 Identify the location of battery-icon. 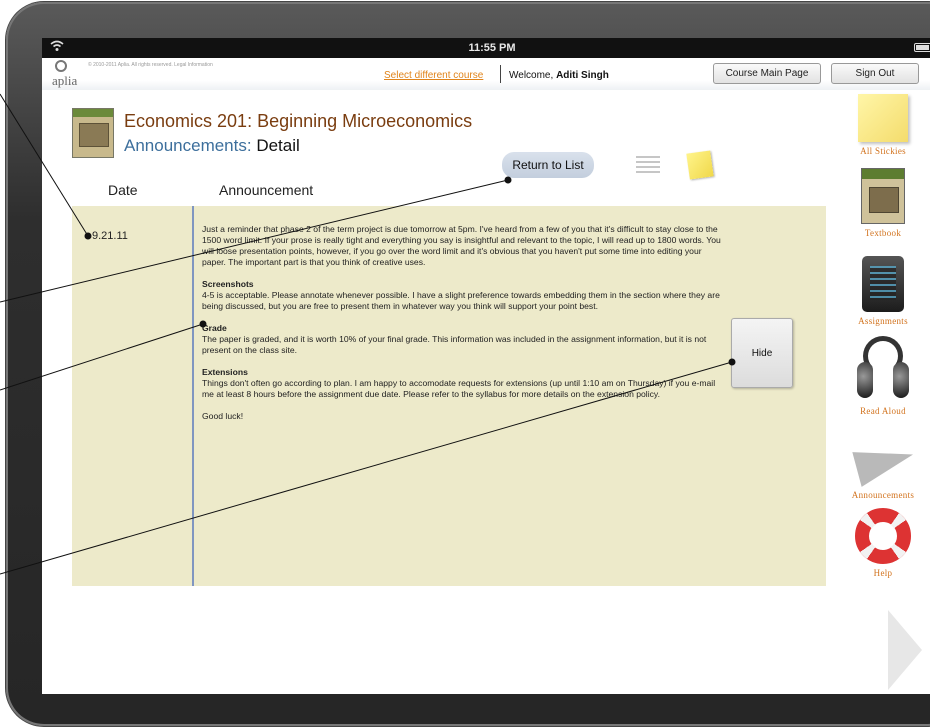
(922, 47).